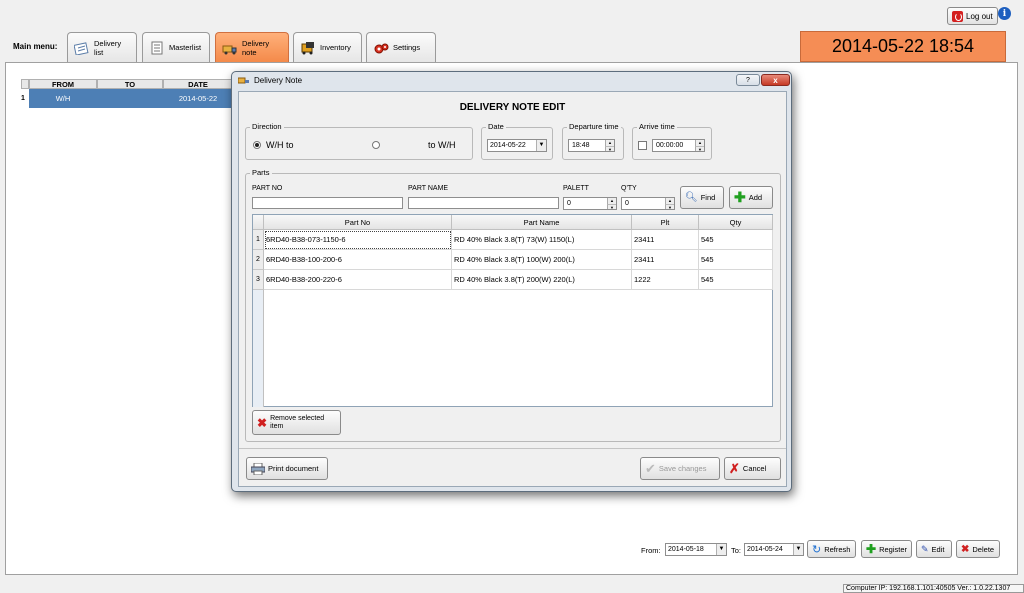 The width and height of the screenshot is (1024, 593). What do you see at coordinates (358, 222) in the screenshot?
I see `column-header-part-no: Part No` at bounding box center [358, 222].